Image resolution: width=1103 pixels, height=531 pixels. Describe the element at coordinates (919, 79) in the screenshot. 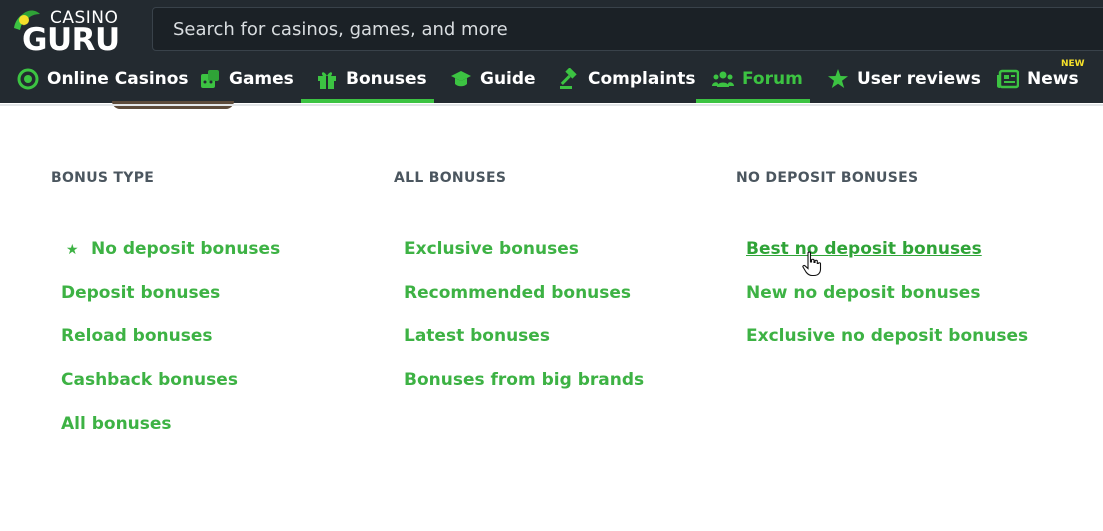

I see `nav-label: User reviews` at that location.